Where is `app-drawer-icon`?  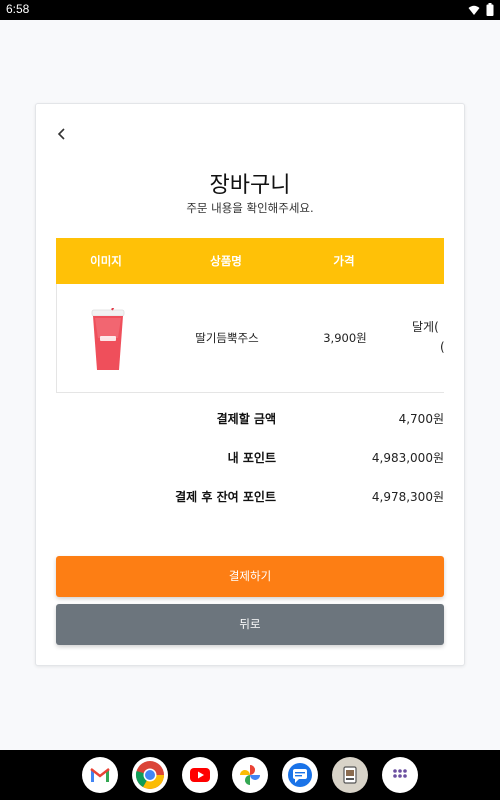 app-drawer-icon is located at coordinates (400, 773).